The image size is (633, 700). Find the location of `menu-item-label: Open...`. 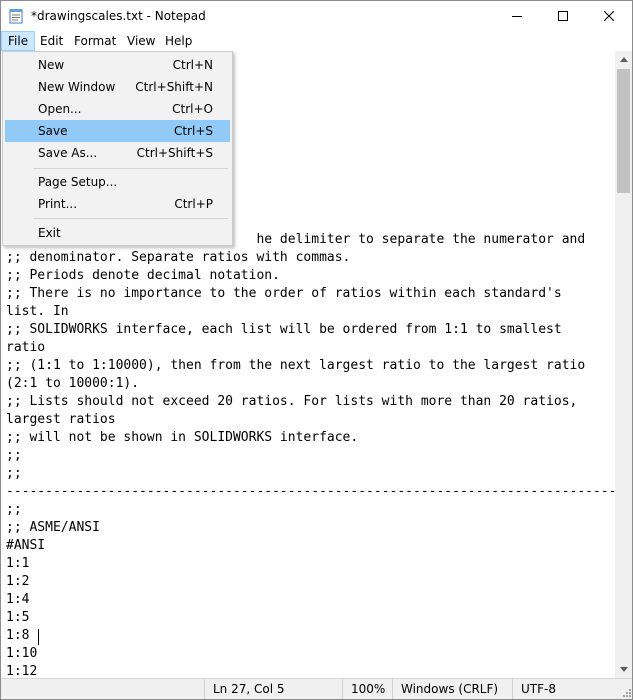

menu-item-label: Open... is located at coordinates (60, 109).